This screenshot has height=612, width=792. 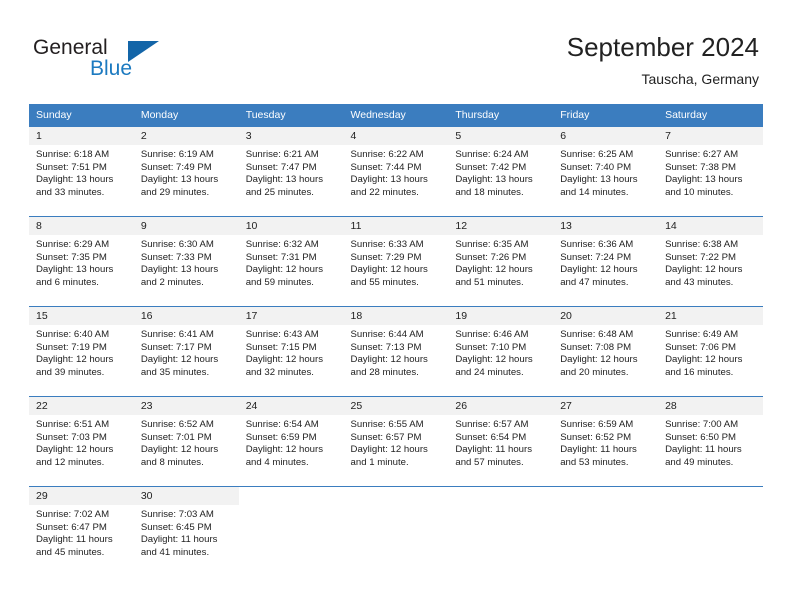 I want to click on daylight-text-line2: and 35 minutes., so click(x=175, y=372).